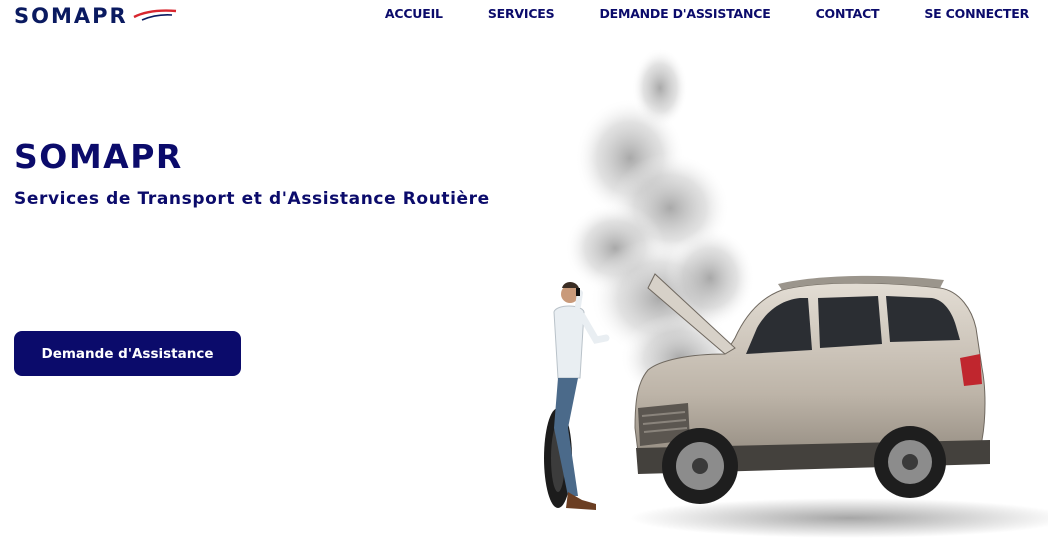  Describe the element at coordinates (118, 16) in the screenshot. I see `logo-text-tail: R` at that location.